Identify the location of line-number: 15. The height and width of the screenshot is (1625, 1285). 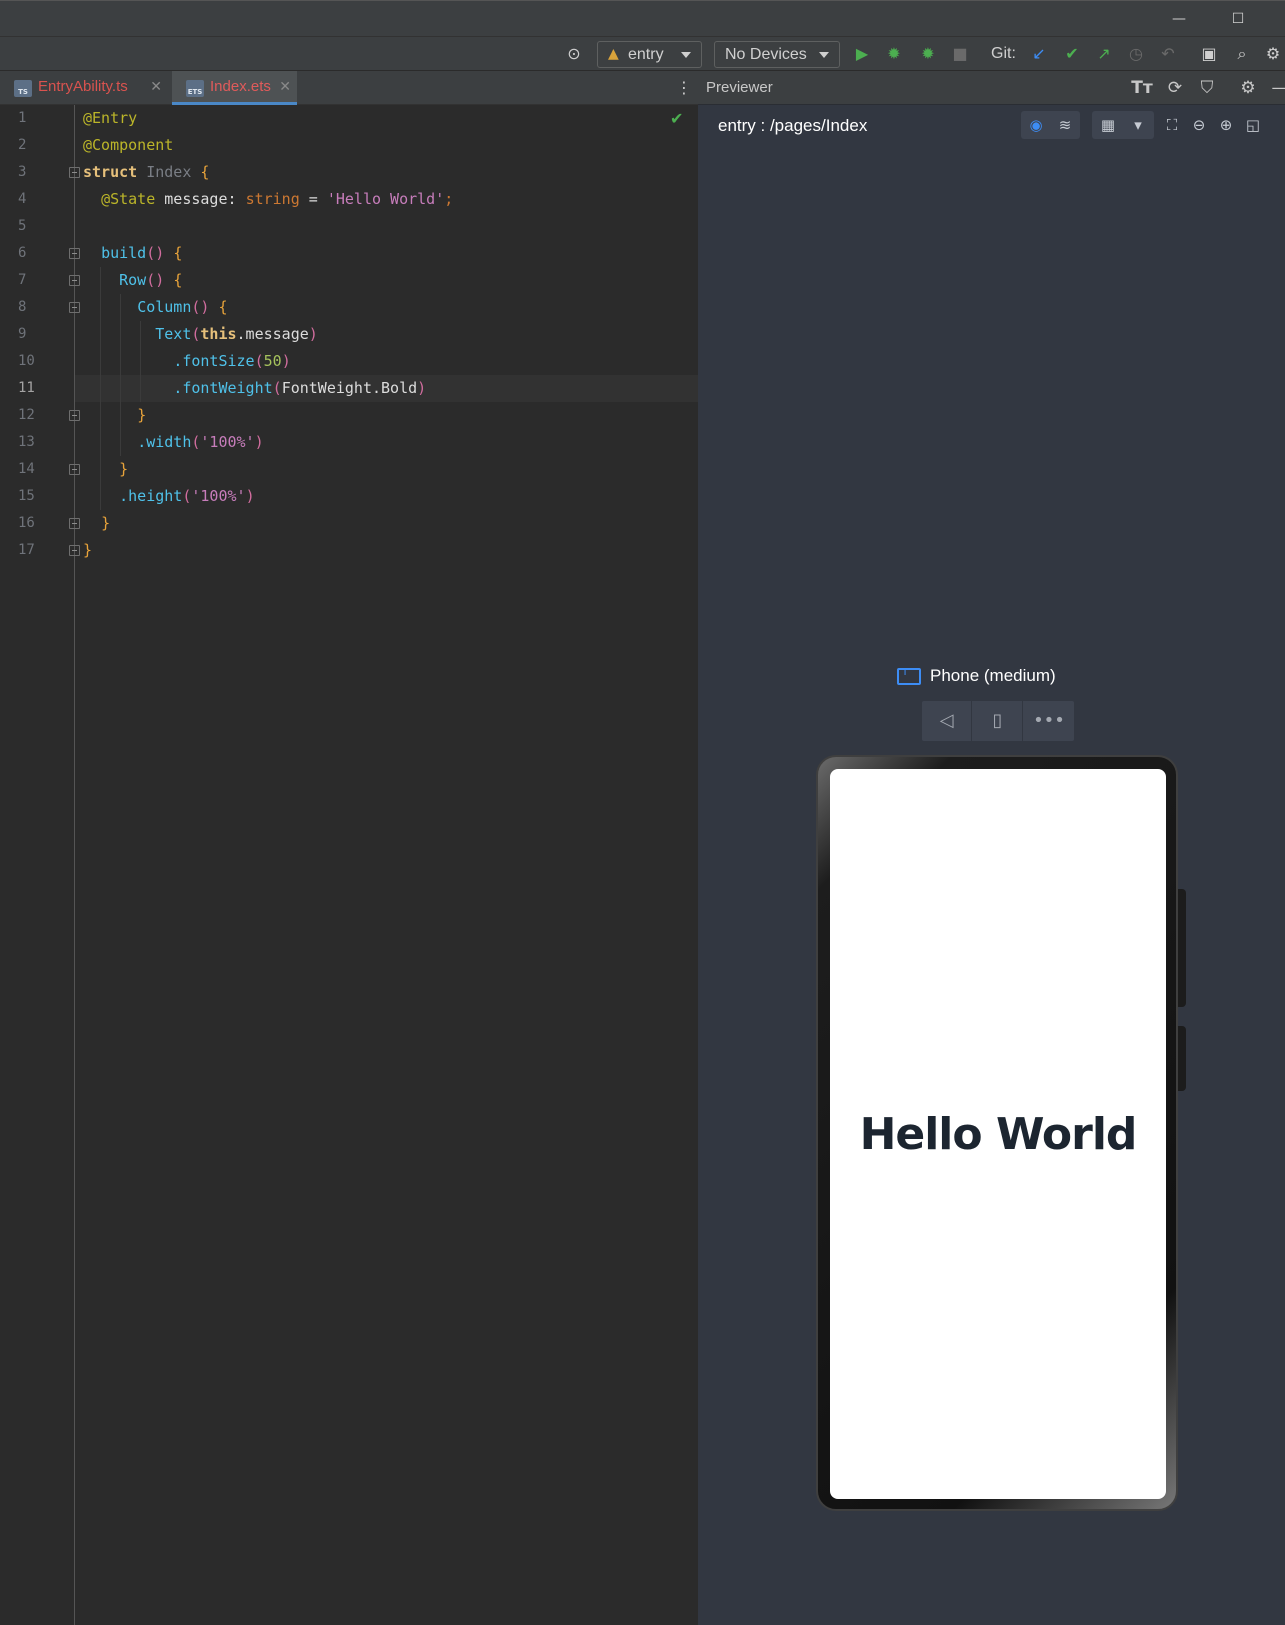
(26, 496).